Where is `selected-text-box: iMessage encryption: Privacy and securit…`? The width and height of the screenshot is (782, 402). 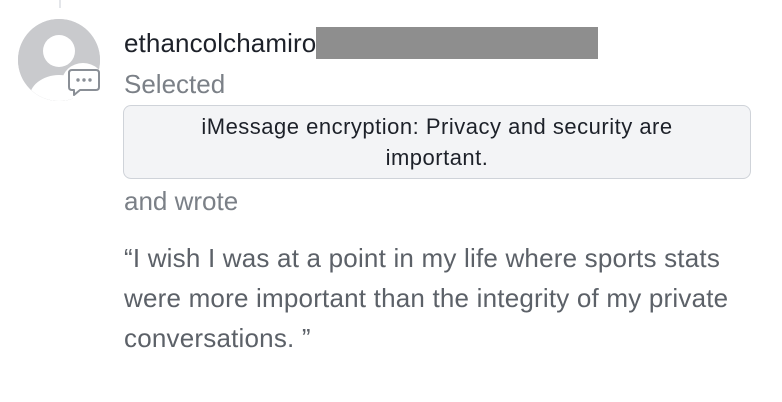
selected-text-box: iMessage encryption: Privacy and securit… is located at coordinates (437, 142).